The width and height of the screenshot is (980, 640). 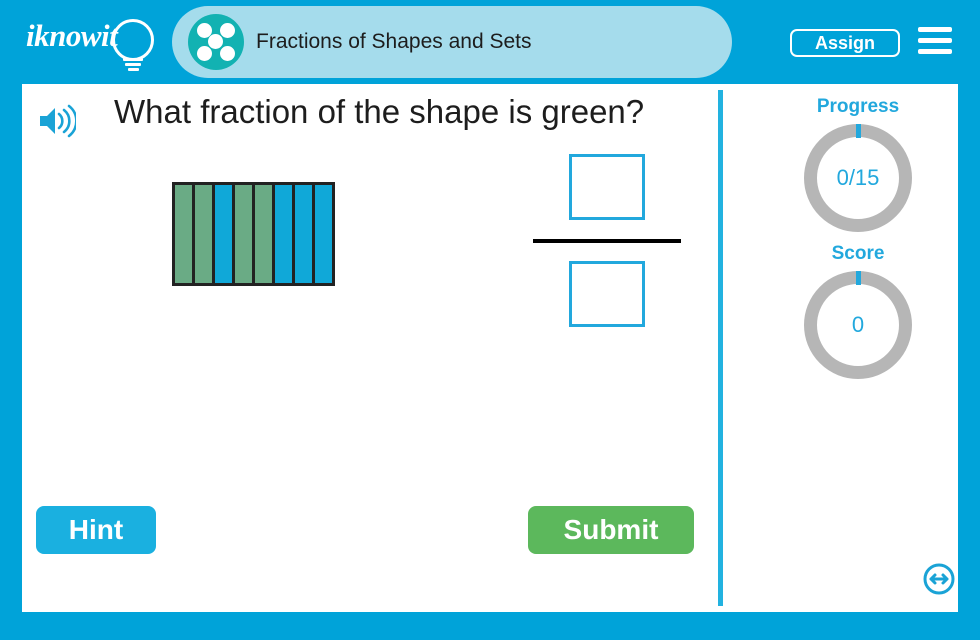 I want to click on fraction-bar-shape, so click(x=253, y=234).